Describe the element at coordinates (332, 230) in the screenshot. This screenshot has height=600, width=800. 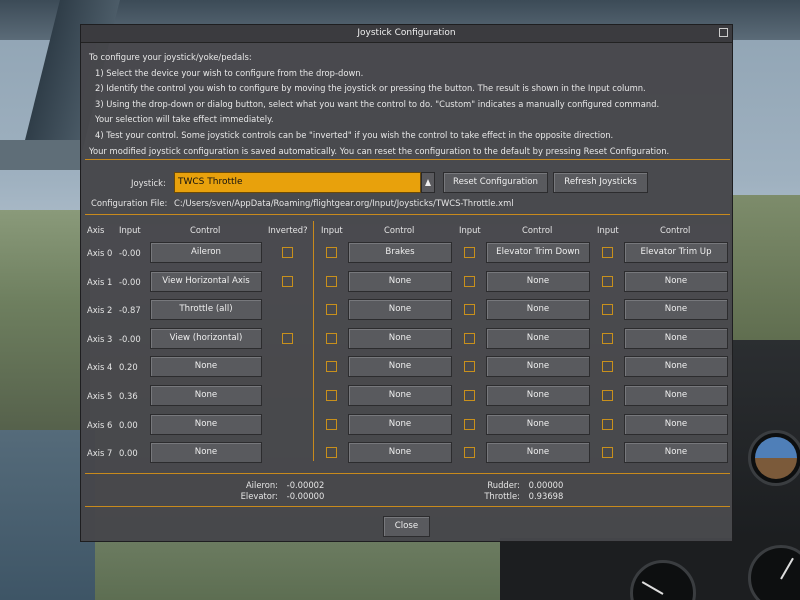
I see `header-button-input: Input` at that location.